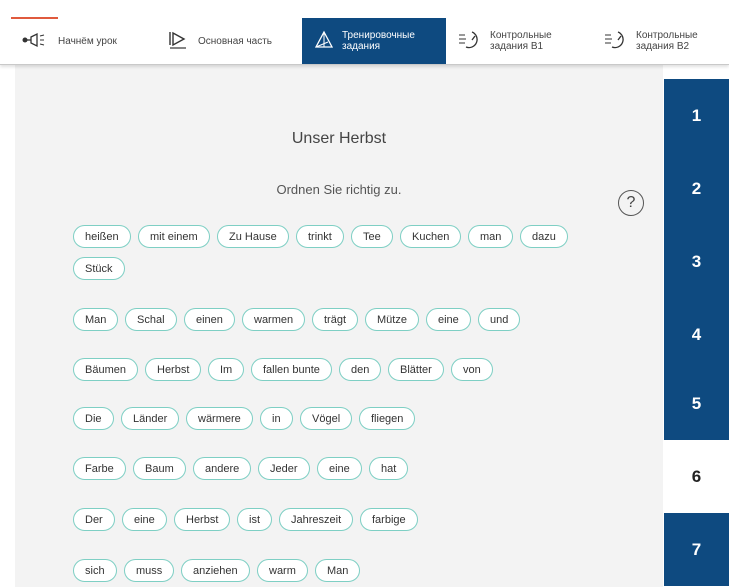  I want to click on exercise-side-nav: 1 2 3 4 5 6 7, so click(696, 333).